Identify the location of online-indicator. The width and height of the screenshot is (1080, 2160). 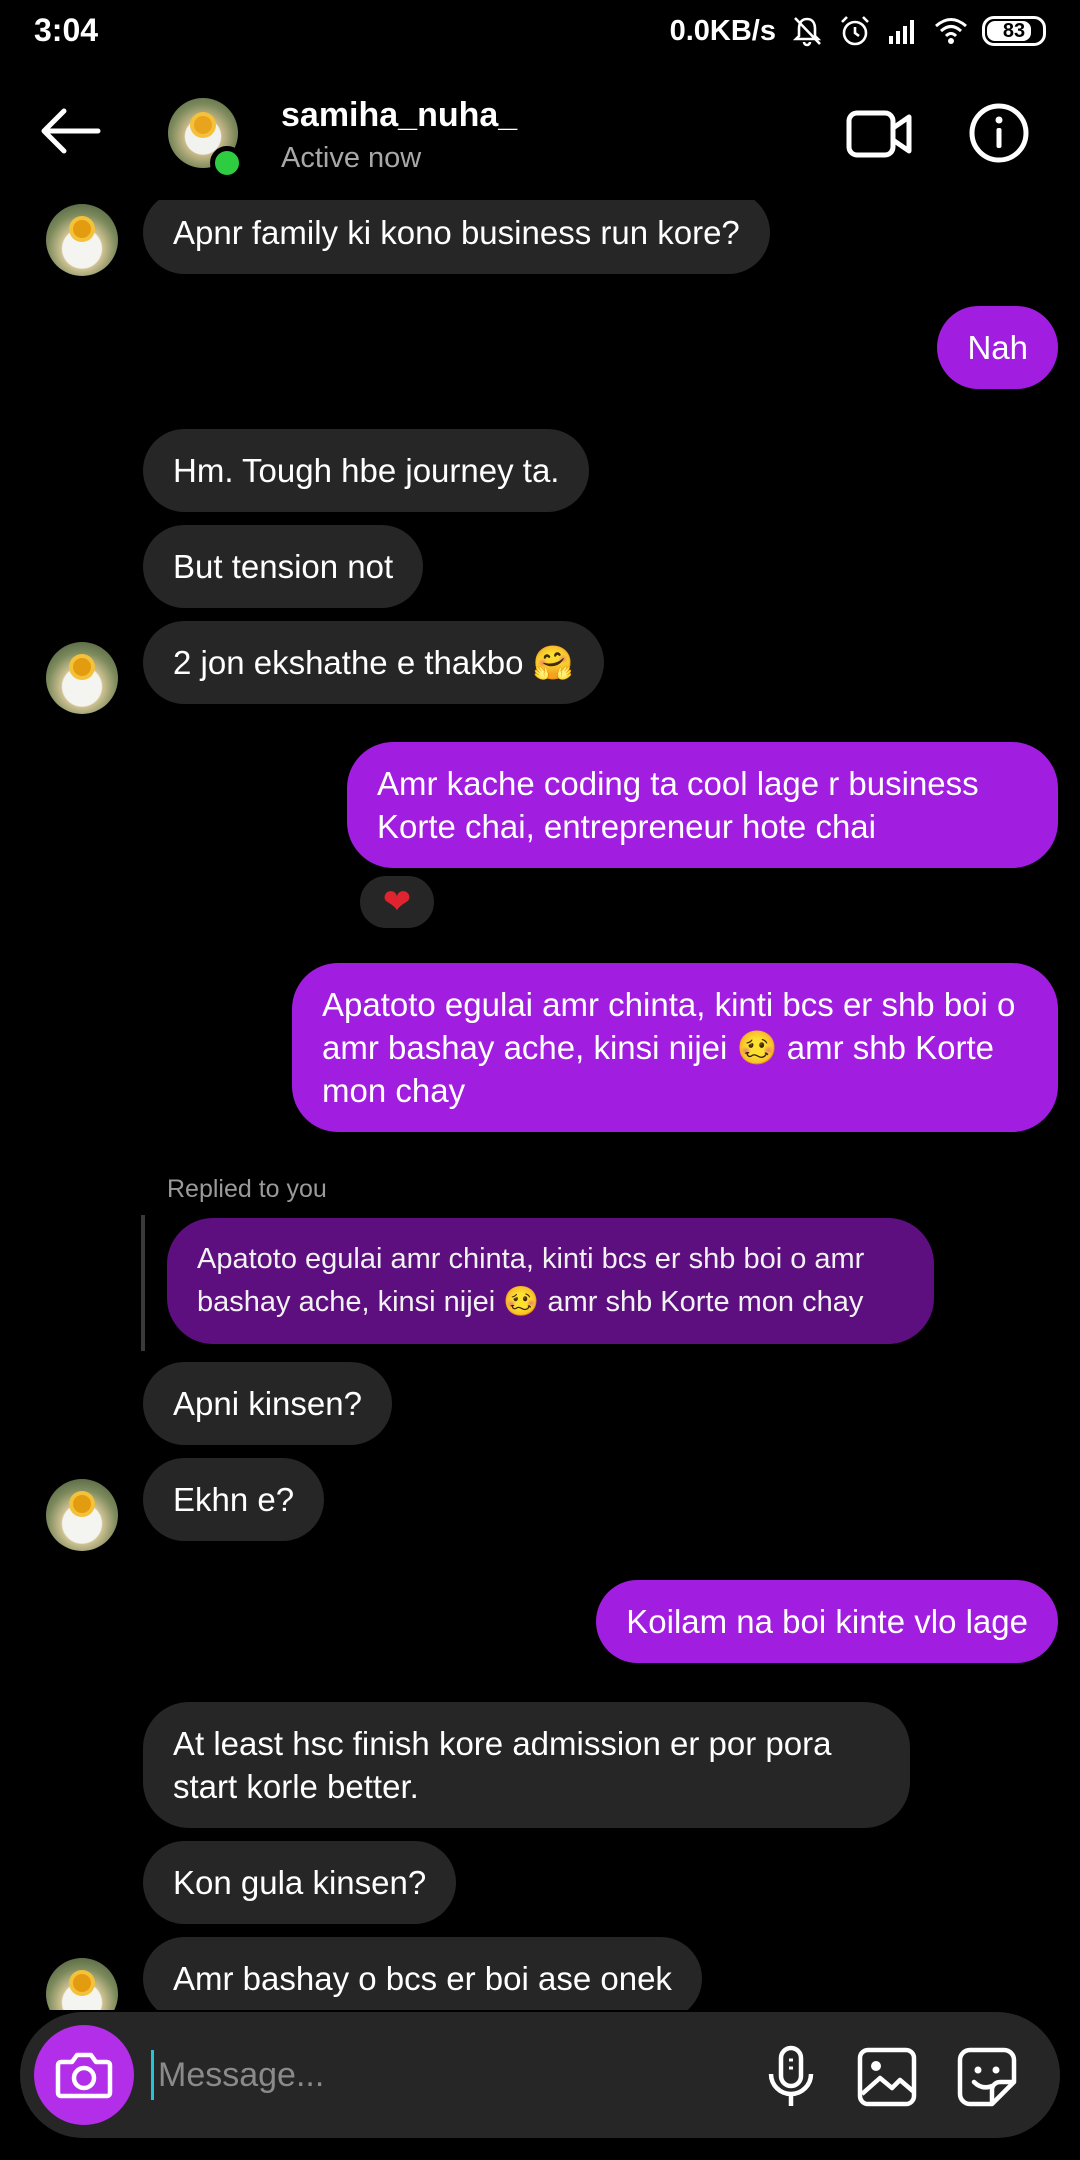
(227, 163).